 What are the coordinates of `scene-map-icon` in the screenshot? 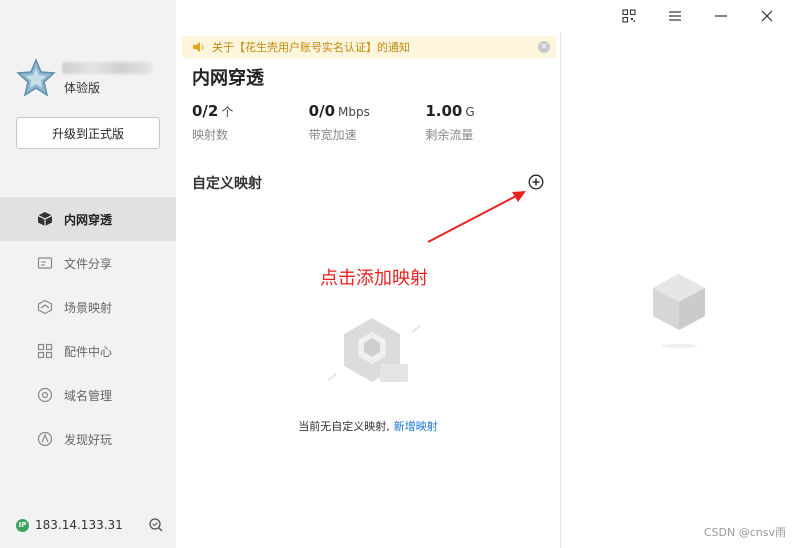 It's located at (45, 307).